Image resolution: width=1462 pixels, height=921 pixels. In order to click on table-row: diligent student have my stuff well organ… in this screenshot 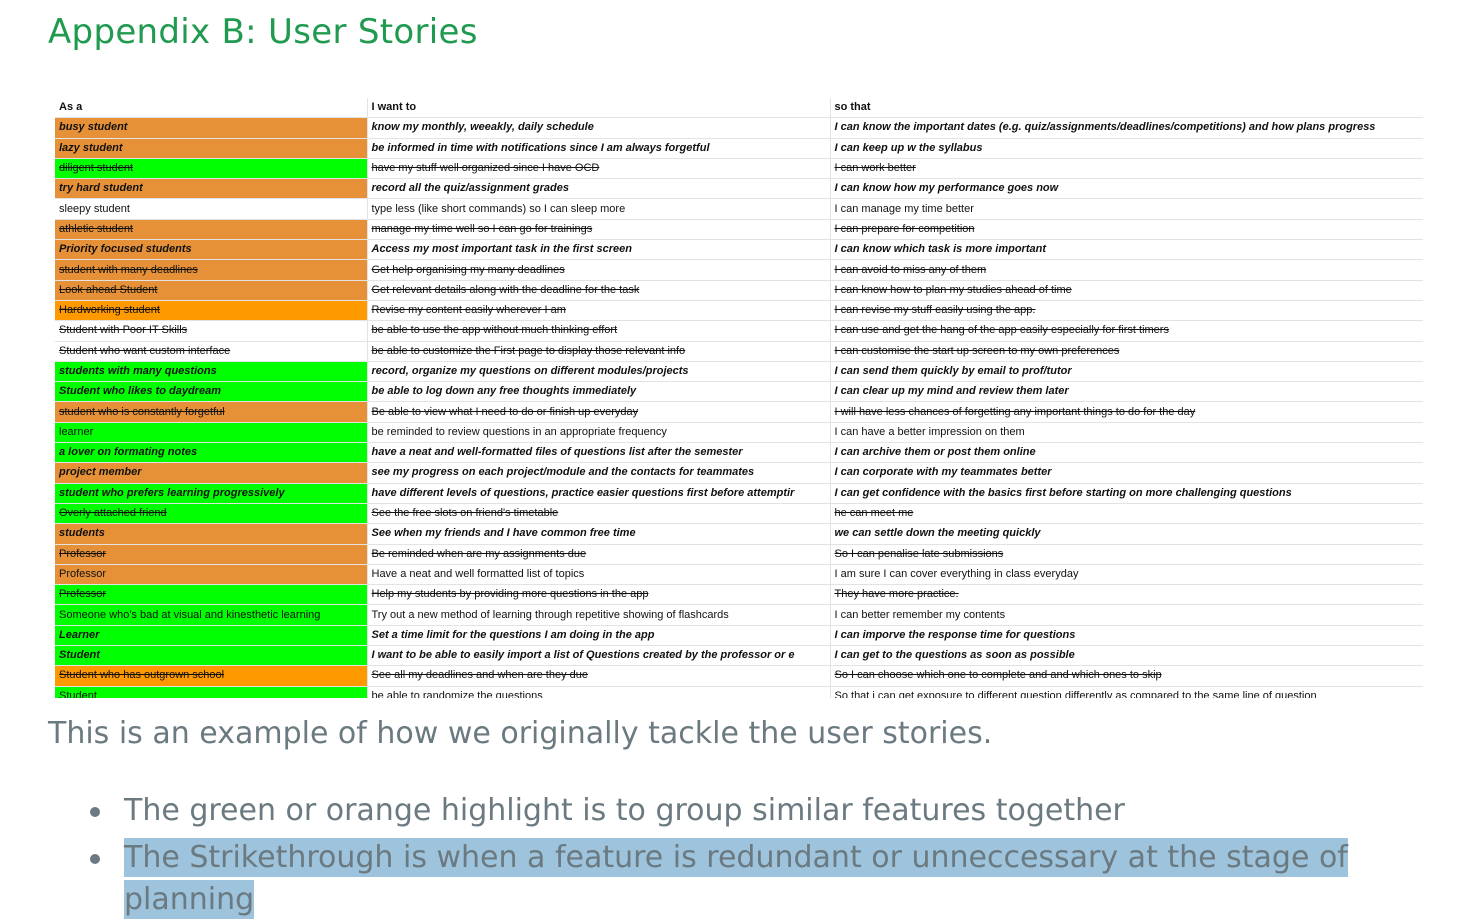, I will do `click(739, 169)`.